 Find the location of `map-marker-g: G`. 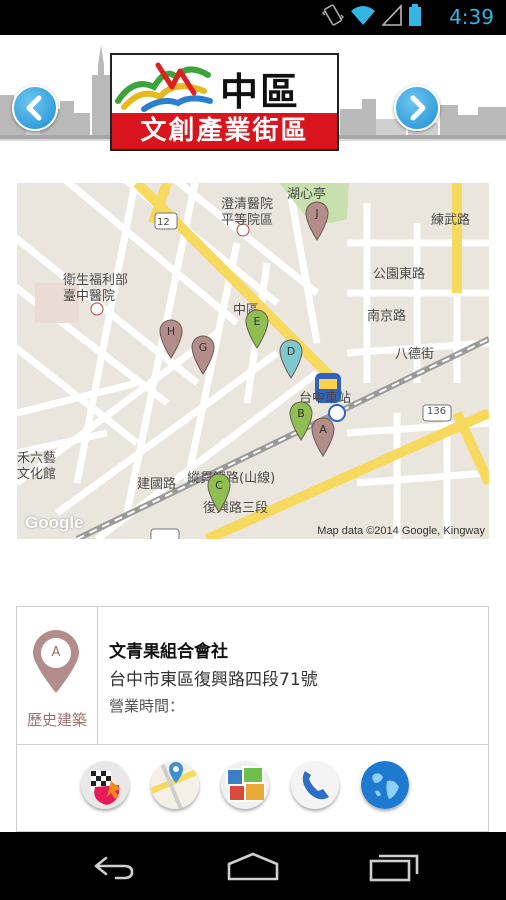

map-marker-g: G is located at coordinates (203, 355).